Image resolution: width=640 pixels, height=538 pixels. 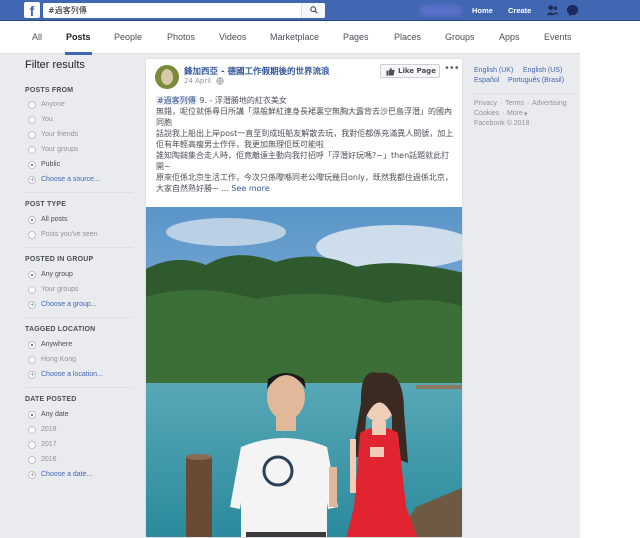 I want to click on post-type-heading: POST TYPE, so click(x=46, y=204).